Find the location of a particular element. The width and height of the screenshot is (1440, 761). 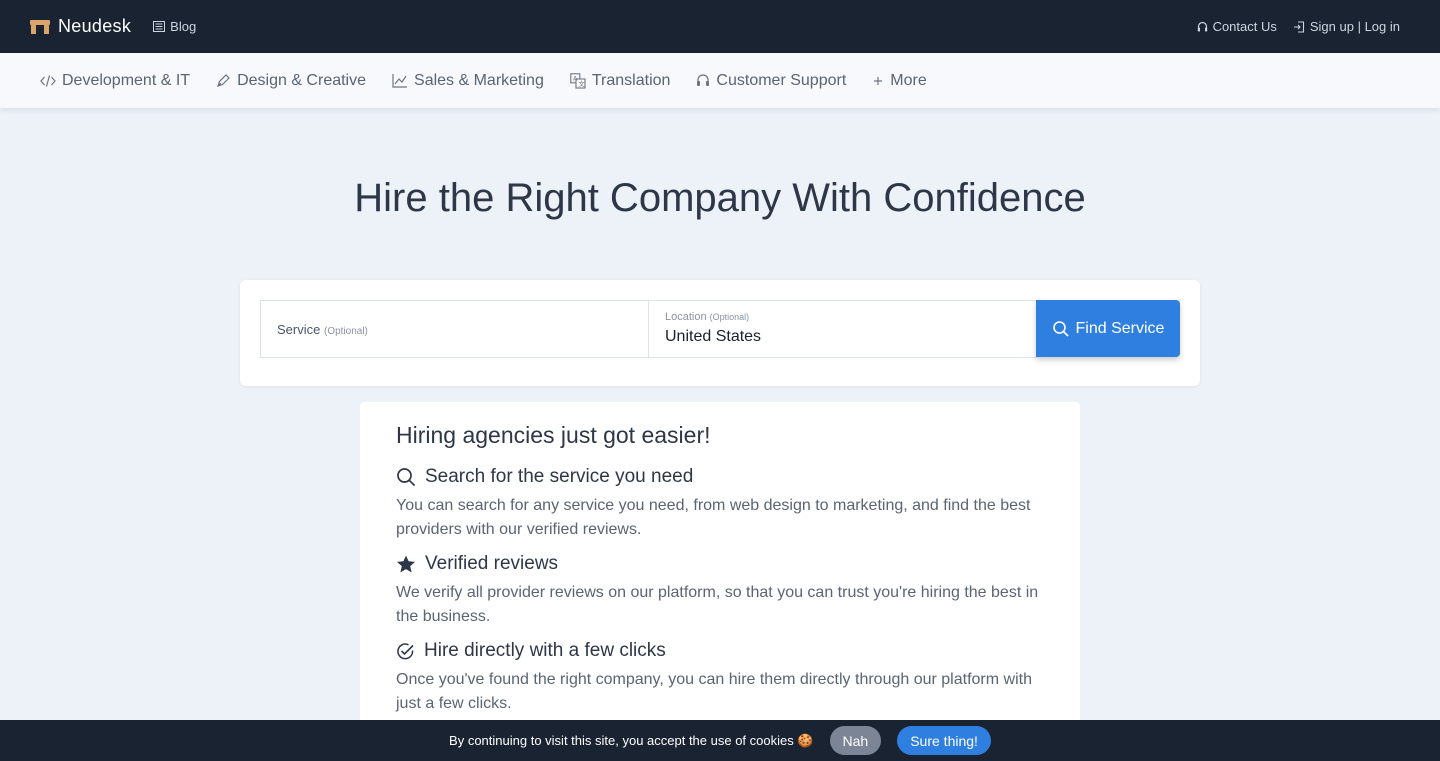

category-label: Translation is located at coordinates (631, 80).